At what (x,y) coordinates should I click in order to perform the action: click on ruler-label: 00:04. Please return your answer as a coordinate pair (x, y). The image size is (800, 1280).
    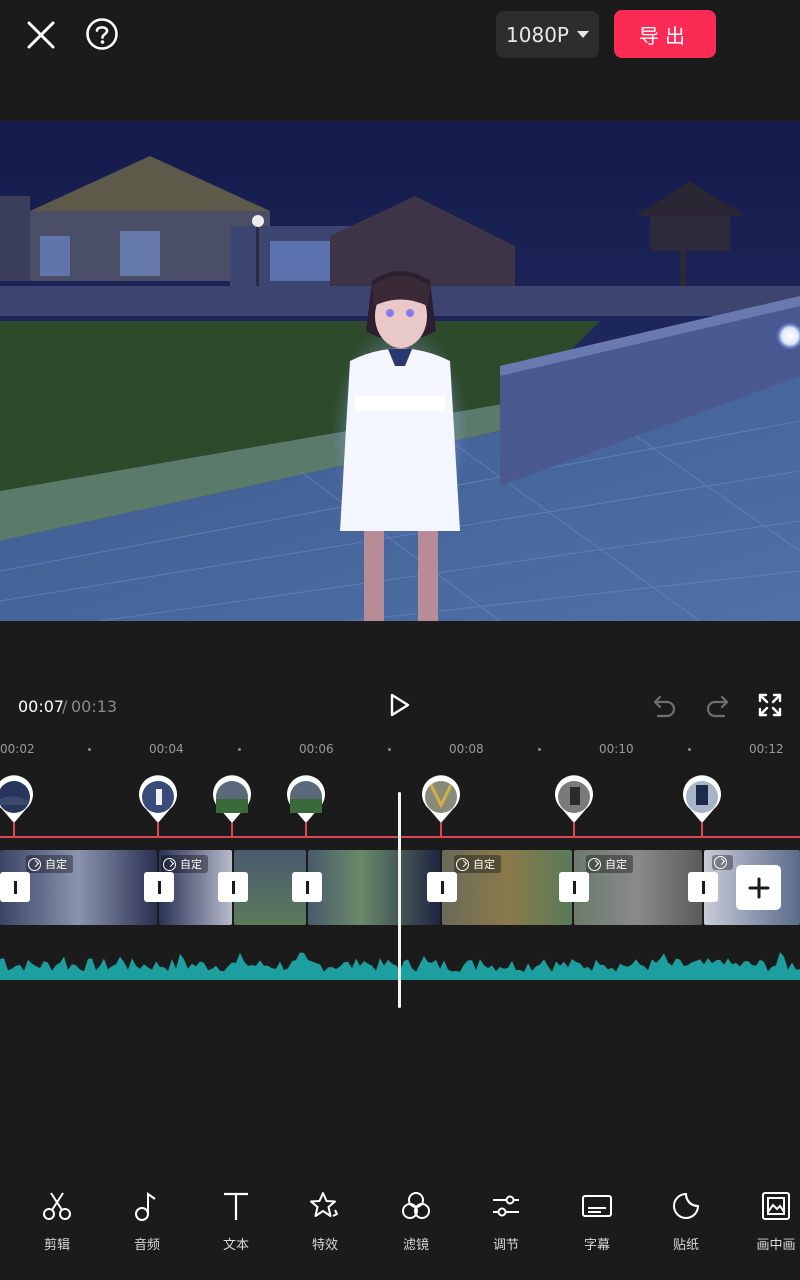
    Looking at the image, I should click on (166, 749).